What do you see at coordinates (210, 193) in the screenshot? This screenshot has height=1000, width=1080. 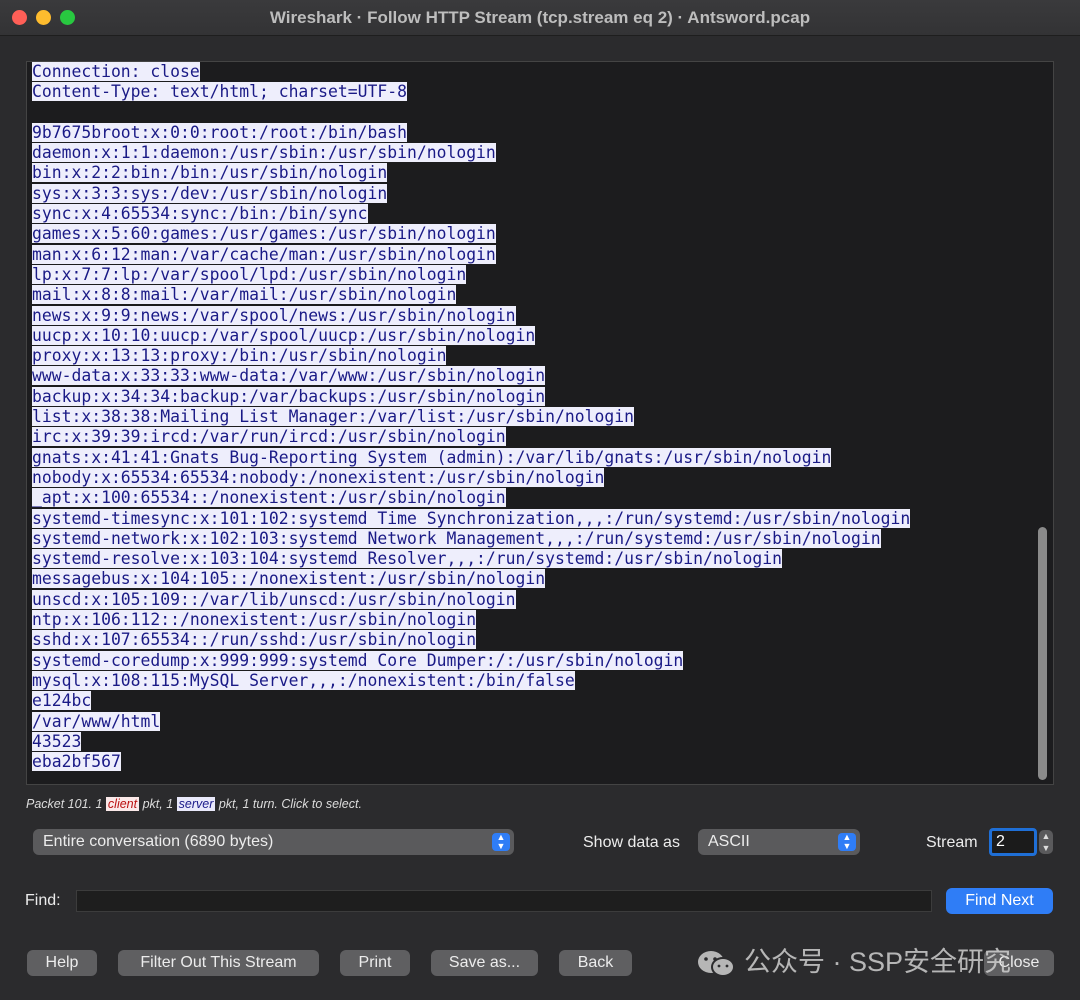 I see `stream-line: sys:x:3:3:sys:/dev:/usr/sbin/nologin` at bounding box center [210, 193].